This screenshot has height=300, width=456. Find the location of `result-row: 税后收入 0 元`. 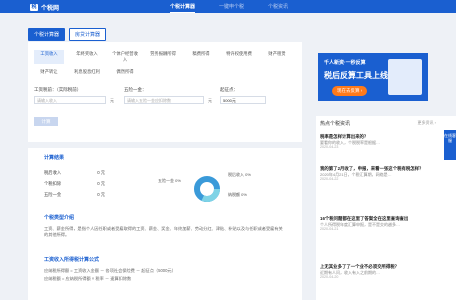

result-row: 税后收入 0 元 is located at coordinates (75, 172).